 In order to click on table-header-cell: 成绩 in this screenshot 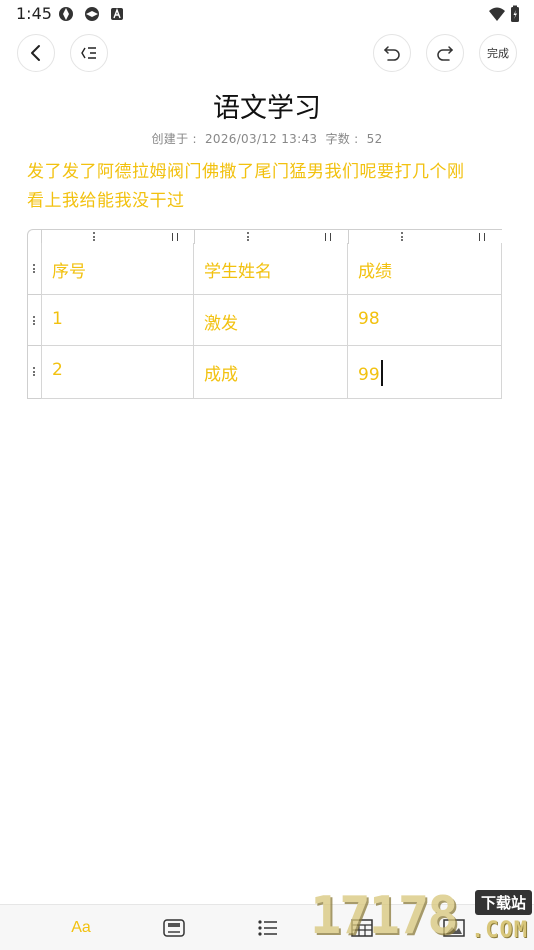, I will do `click(425, 269)`.